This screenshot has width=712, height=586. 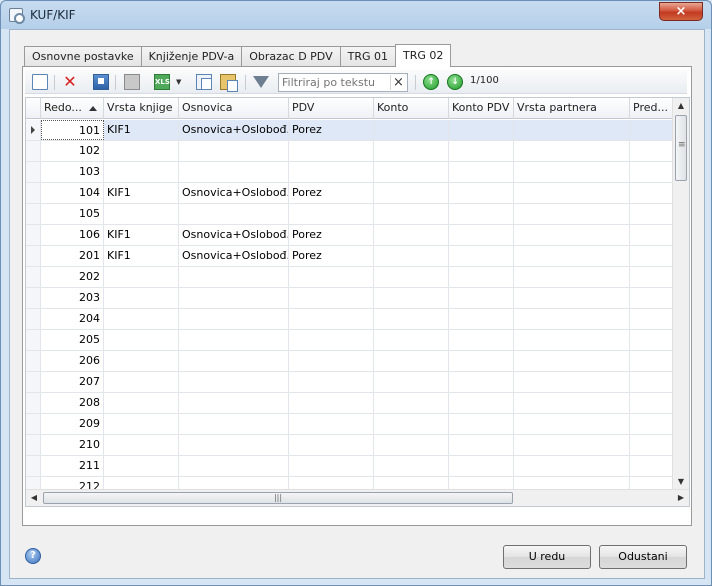 What do you see at coordinates (83, 56) in the screenshot?
I see `tab-osnovne-postavke: Osnovne postavke` at bounding box center [83, 56].